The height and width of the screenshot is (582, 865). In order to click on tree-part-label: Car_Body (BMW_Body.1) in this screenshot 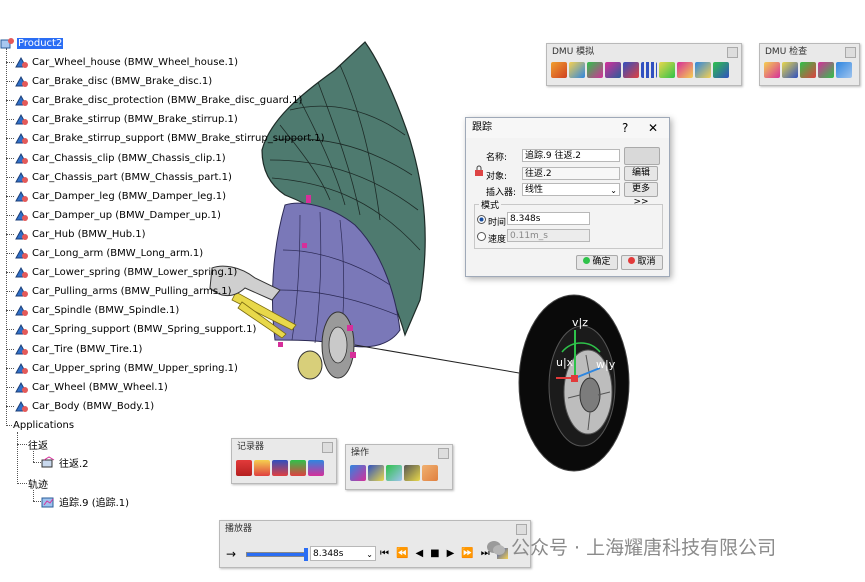, I will do `click(93, 406)`.